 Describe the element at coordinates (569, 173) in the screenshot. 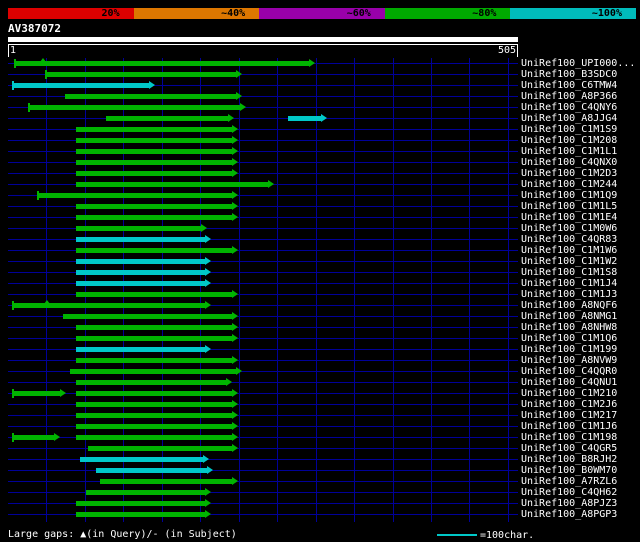

I see `hit-label: UniRef100_C1M2D3` at that location.